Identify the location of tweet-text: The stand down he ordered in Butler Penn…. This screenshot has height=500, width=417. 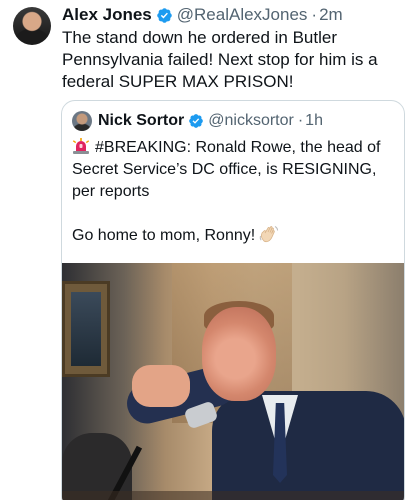
(222, 59).